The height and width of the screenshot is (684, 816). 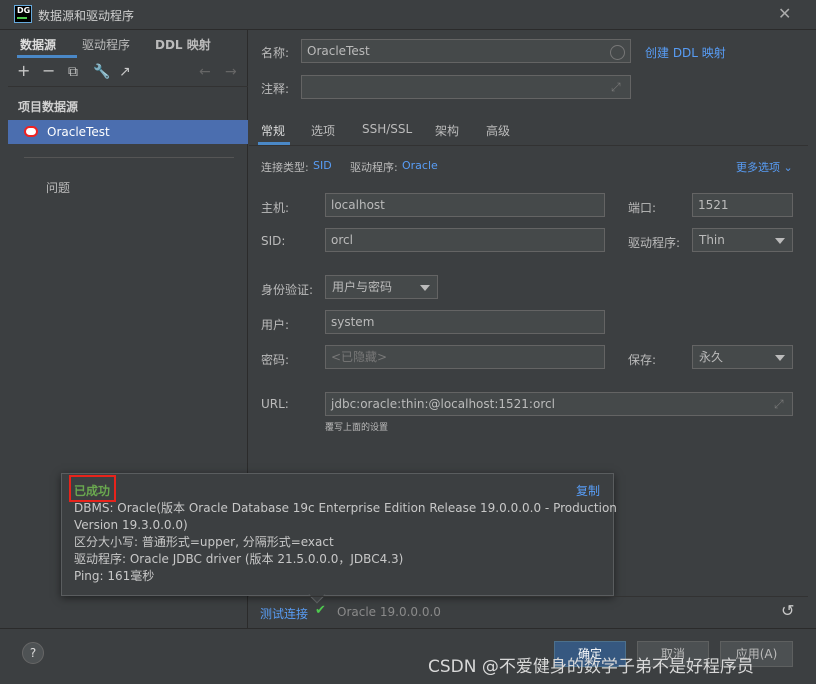 What do you see at coordinates (273, 130) in the screenshot?
I see `tab-general: 常规` at bounding box center [273, 130].